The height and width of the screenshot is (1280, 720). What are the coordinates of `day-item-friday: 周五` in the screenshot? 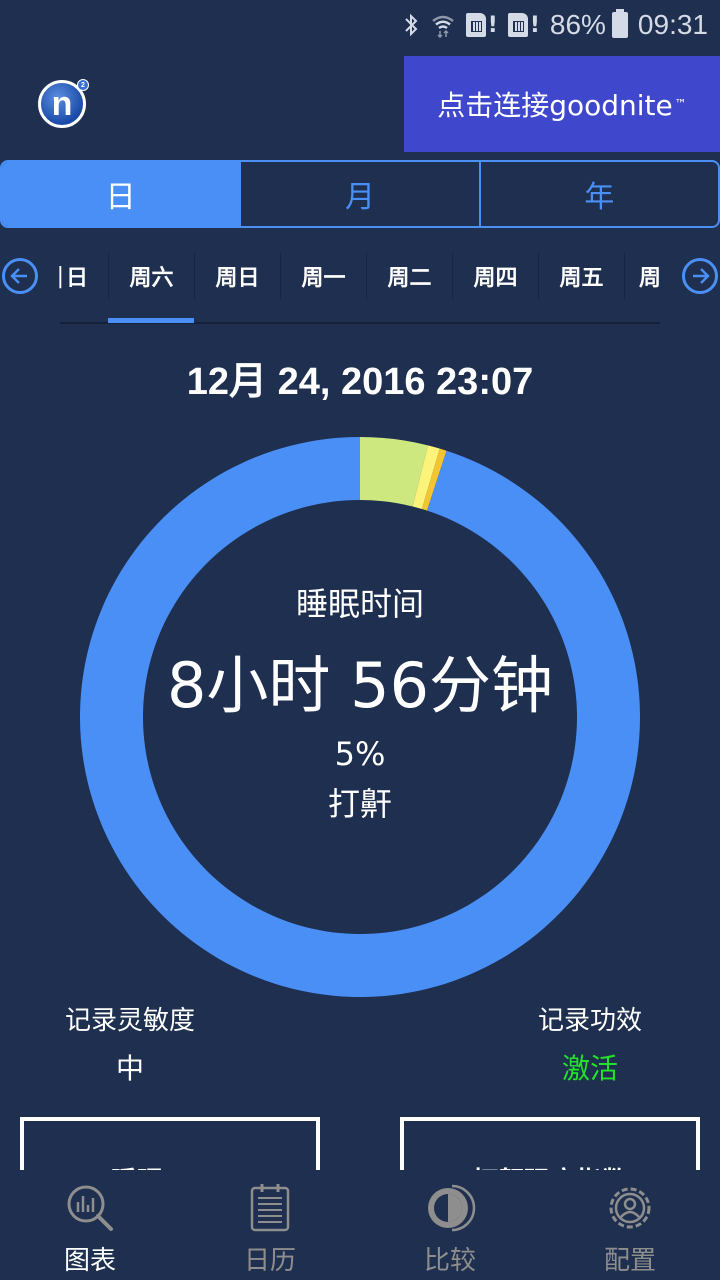 It's located at (581, 276).